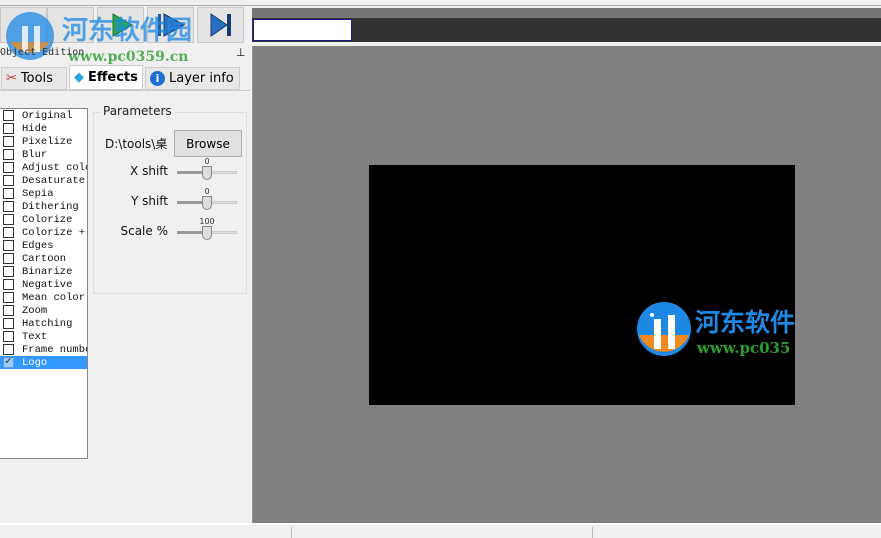  Describe the element at coordinates (47, 284) in the screenshot. I see `effect-label: Negative` at that location.